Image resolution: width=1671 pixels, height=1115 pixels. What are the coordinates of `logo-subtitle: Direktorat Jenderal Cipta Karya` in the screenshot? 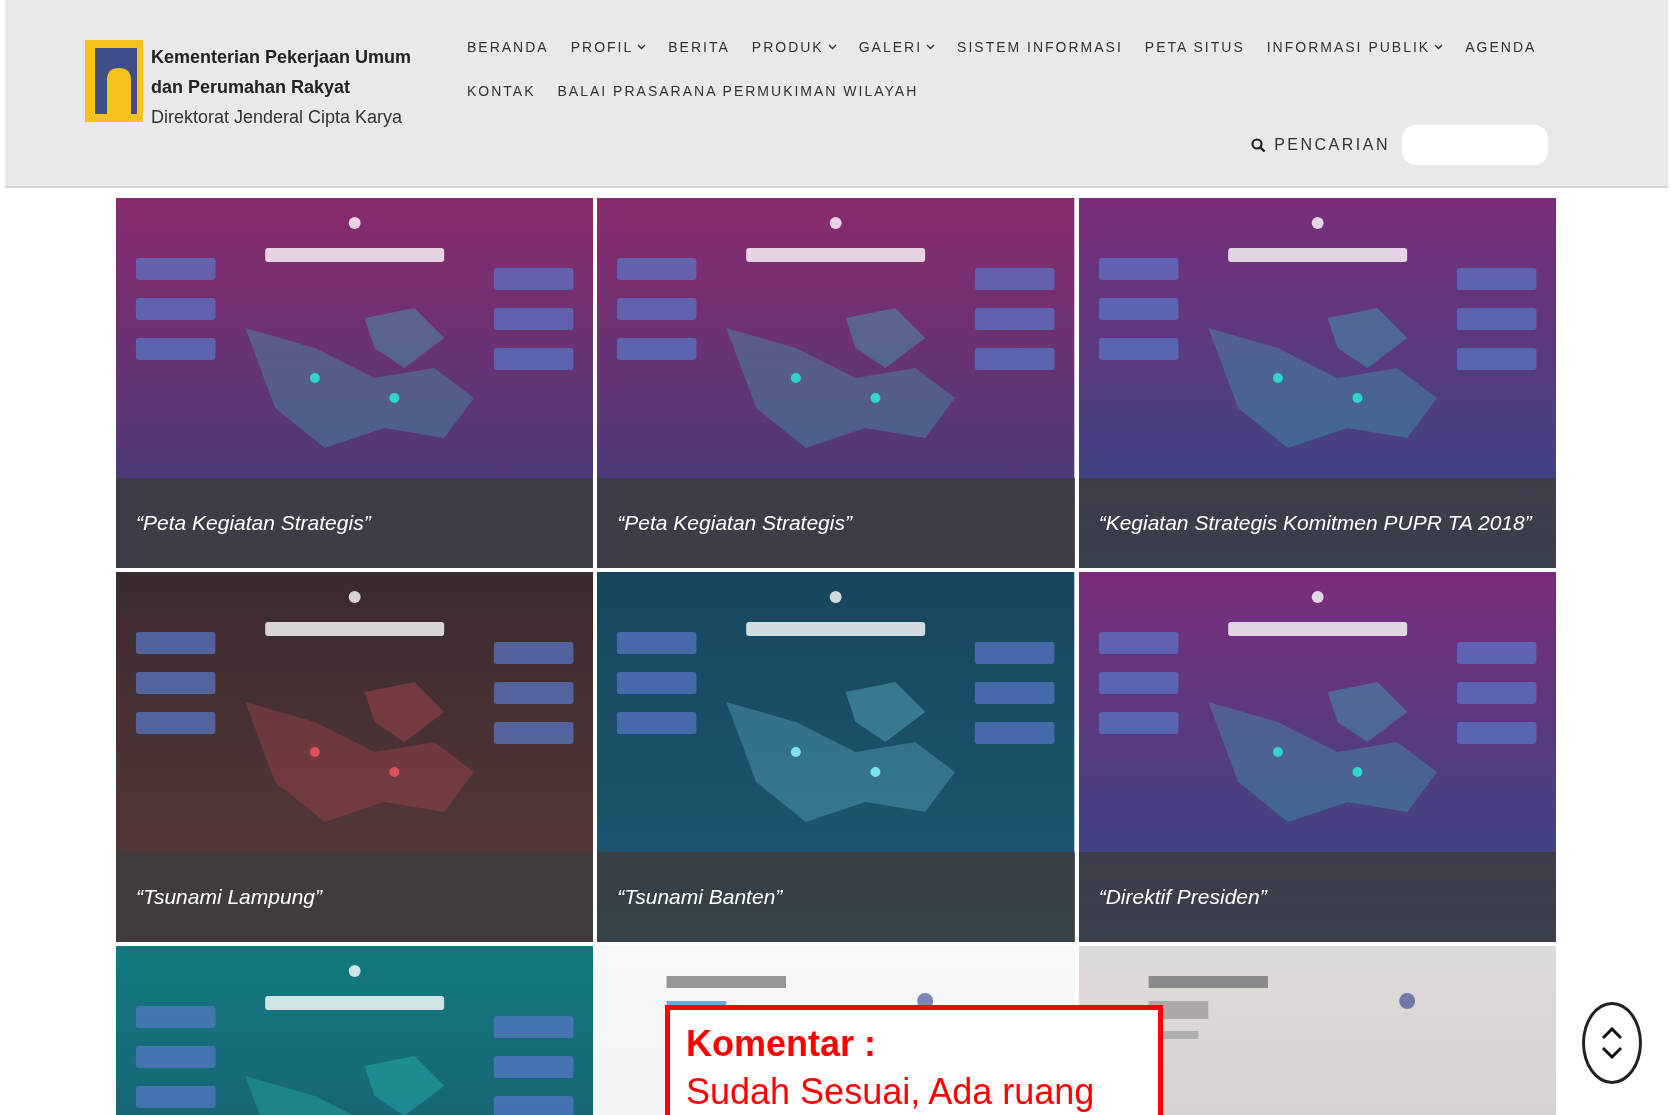 It's located at (277, 117).